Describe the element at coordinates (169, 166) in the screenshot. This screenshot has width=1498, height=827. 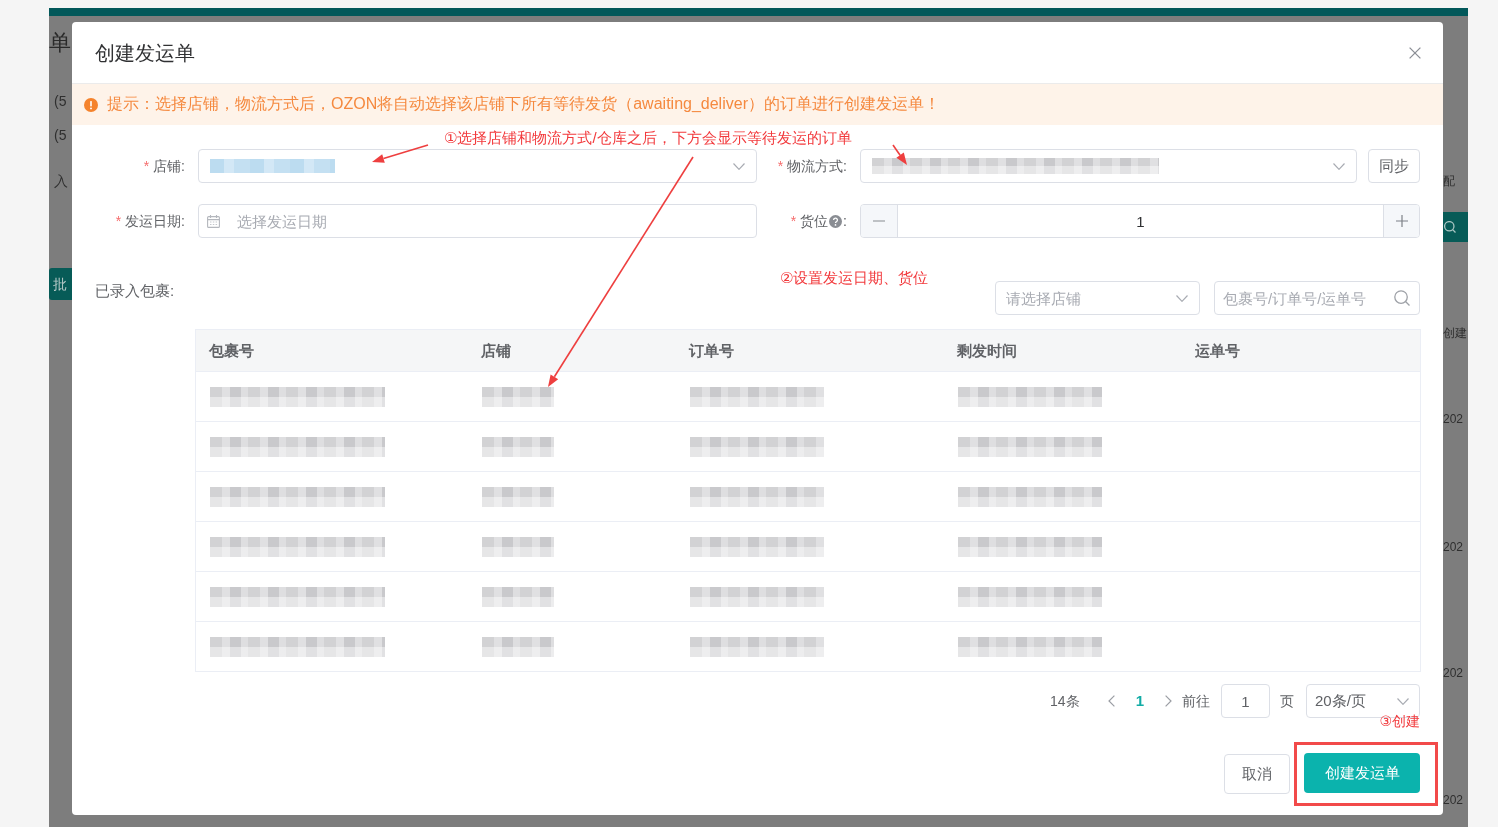
I see `field-label: 店铺:` at that location.